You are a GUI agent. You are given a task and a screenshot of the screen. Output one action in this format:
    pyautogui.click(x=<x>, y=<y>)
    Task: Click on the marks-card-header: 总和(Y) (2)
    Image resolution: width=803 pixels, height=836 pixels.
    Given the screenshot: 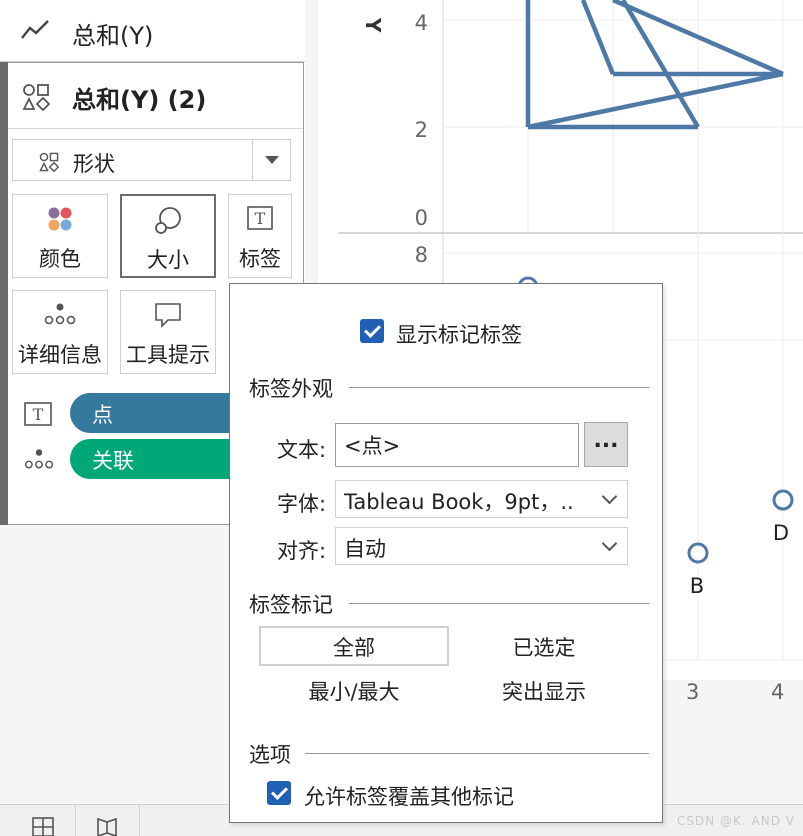 What is the action you would take?
    pyautogui.click(x=155, y=96)
    